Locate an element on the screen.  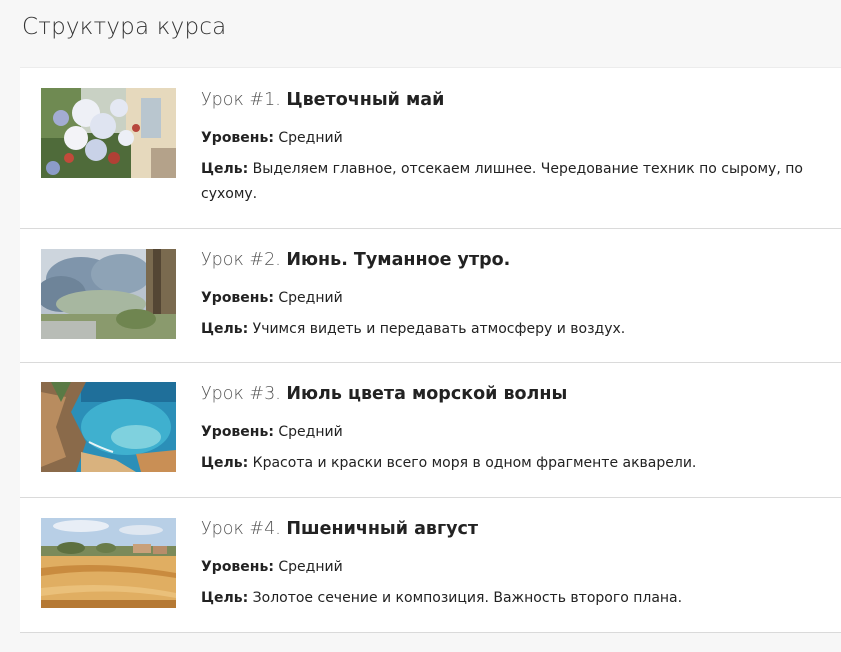
lesson-number: Урок #1. is located at coordinates (241, 100).